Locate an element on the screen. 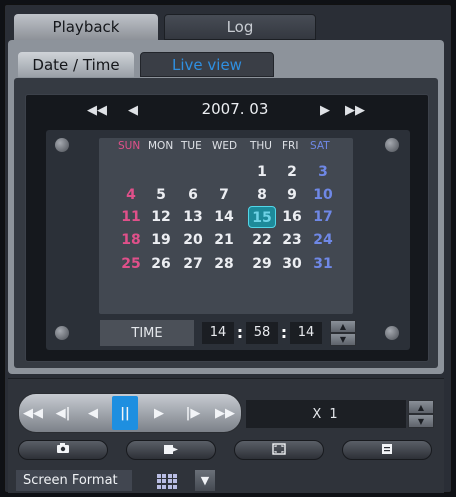 This screenshot has height=497, width=456. pause-button: || is located at coordinates (125, 413).